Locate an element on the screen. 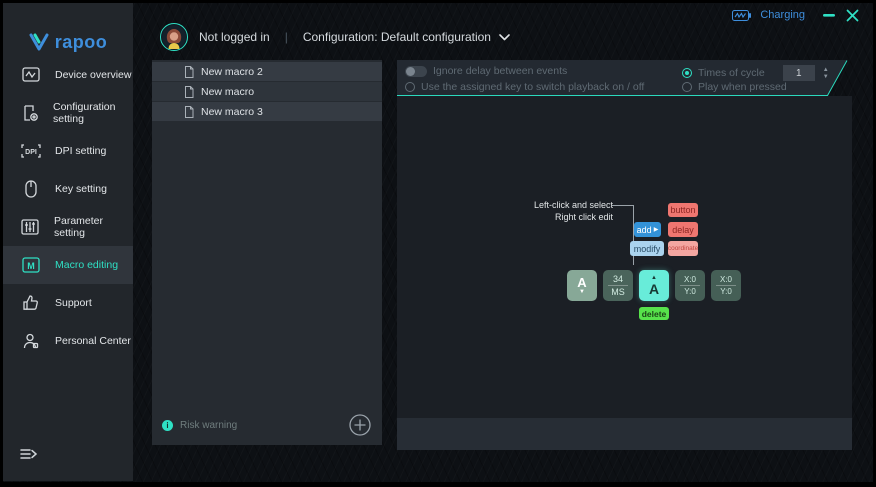 This screenshot has width=876, height=487. hint-line-1: Left-click and select is located at coordinates (573, 205).